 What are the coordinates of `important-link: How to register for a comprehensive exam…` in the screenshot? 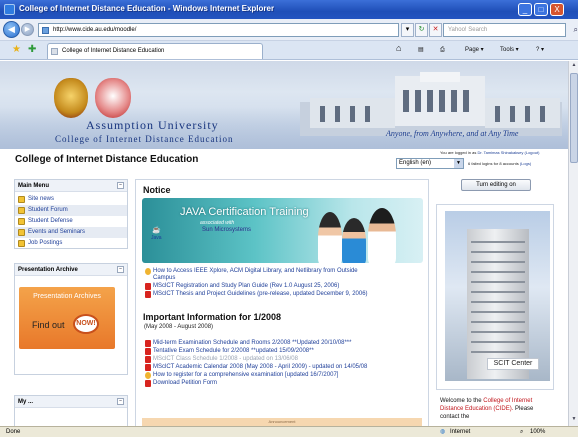 It's located at (241, 375).